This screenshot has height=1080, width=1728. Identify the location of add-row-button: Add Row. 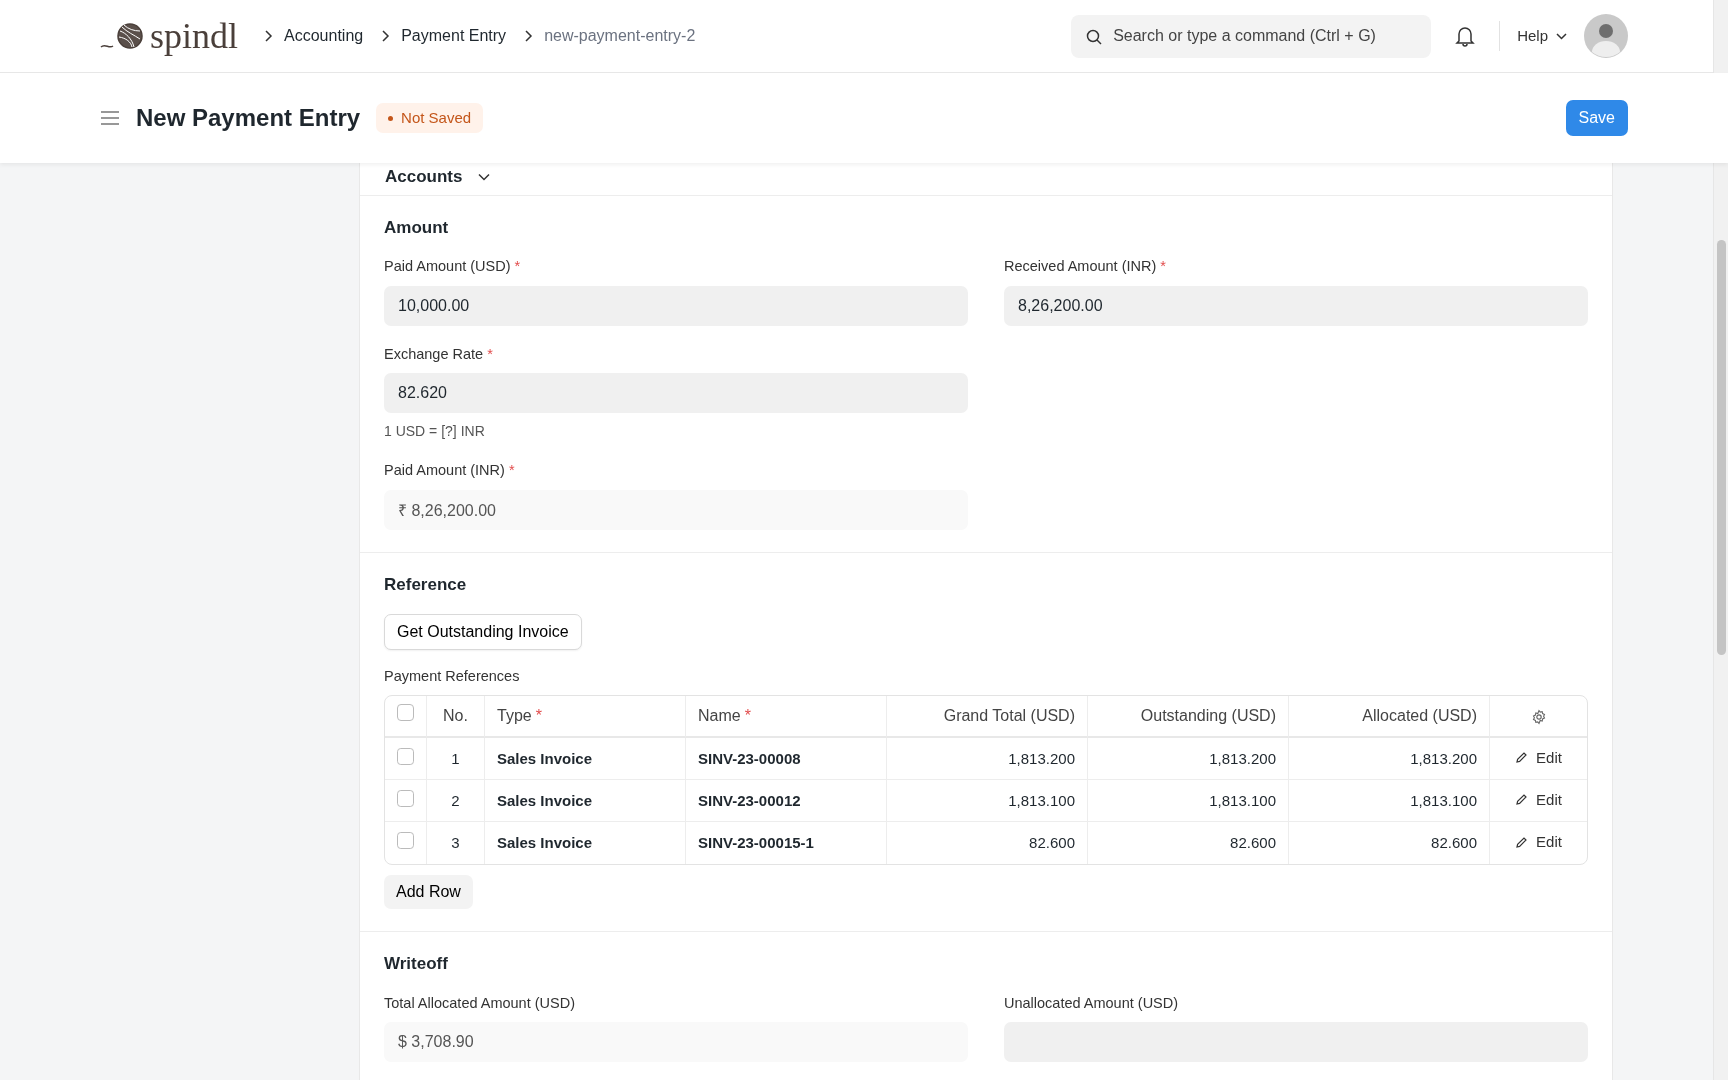
(428, 892).